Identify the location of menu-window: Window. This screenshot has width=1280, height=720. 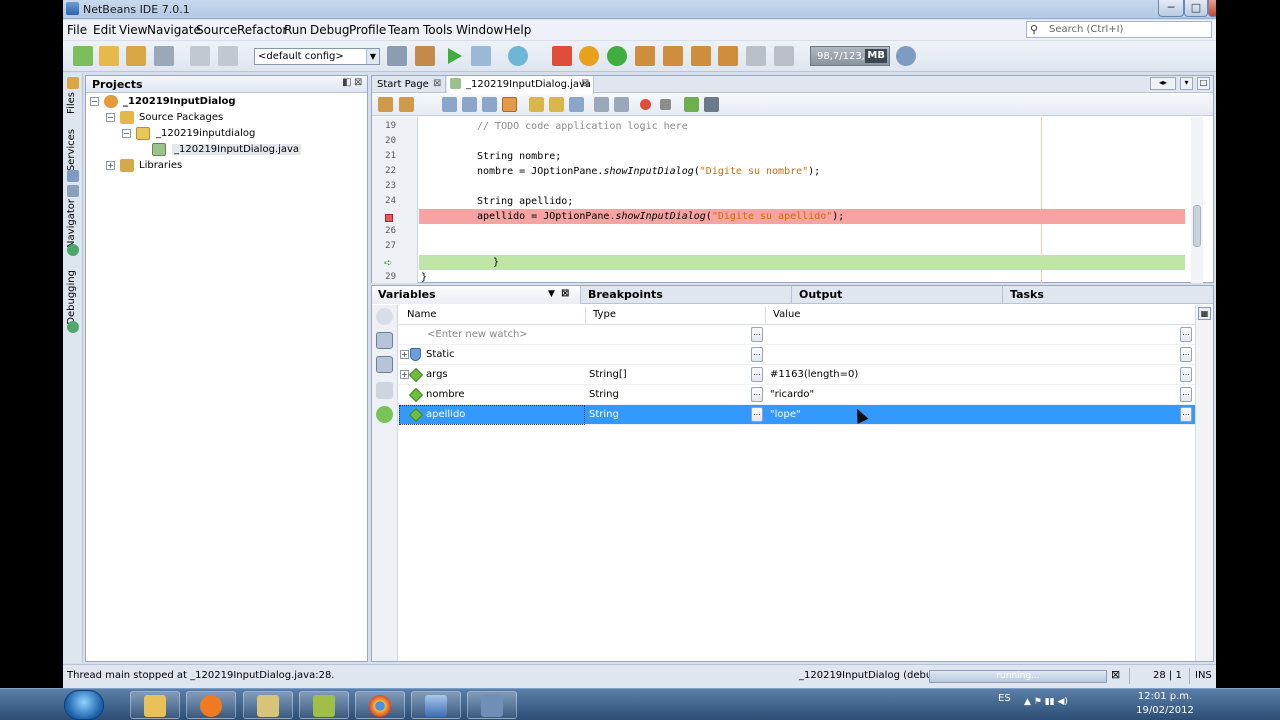
(479, 30).